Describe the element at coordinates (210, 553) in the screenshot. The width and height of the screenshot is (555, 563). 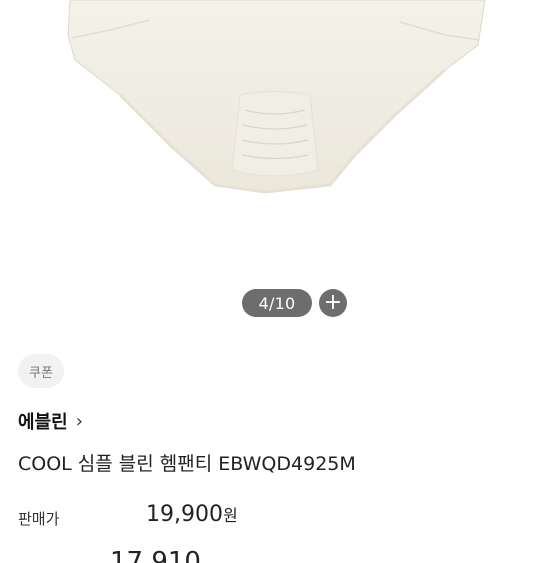
I see `discount-price-partial: 17,910` at that location.